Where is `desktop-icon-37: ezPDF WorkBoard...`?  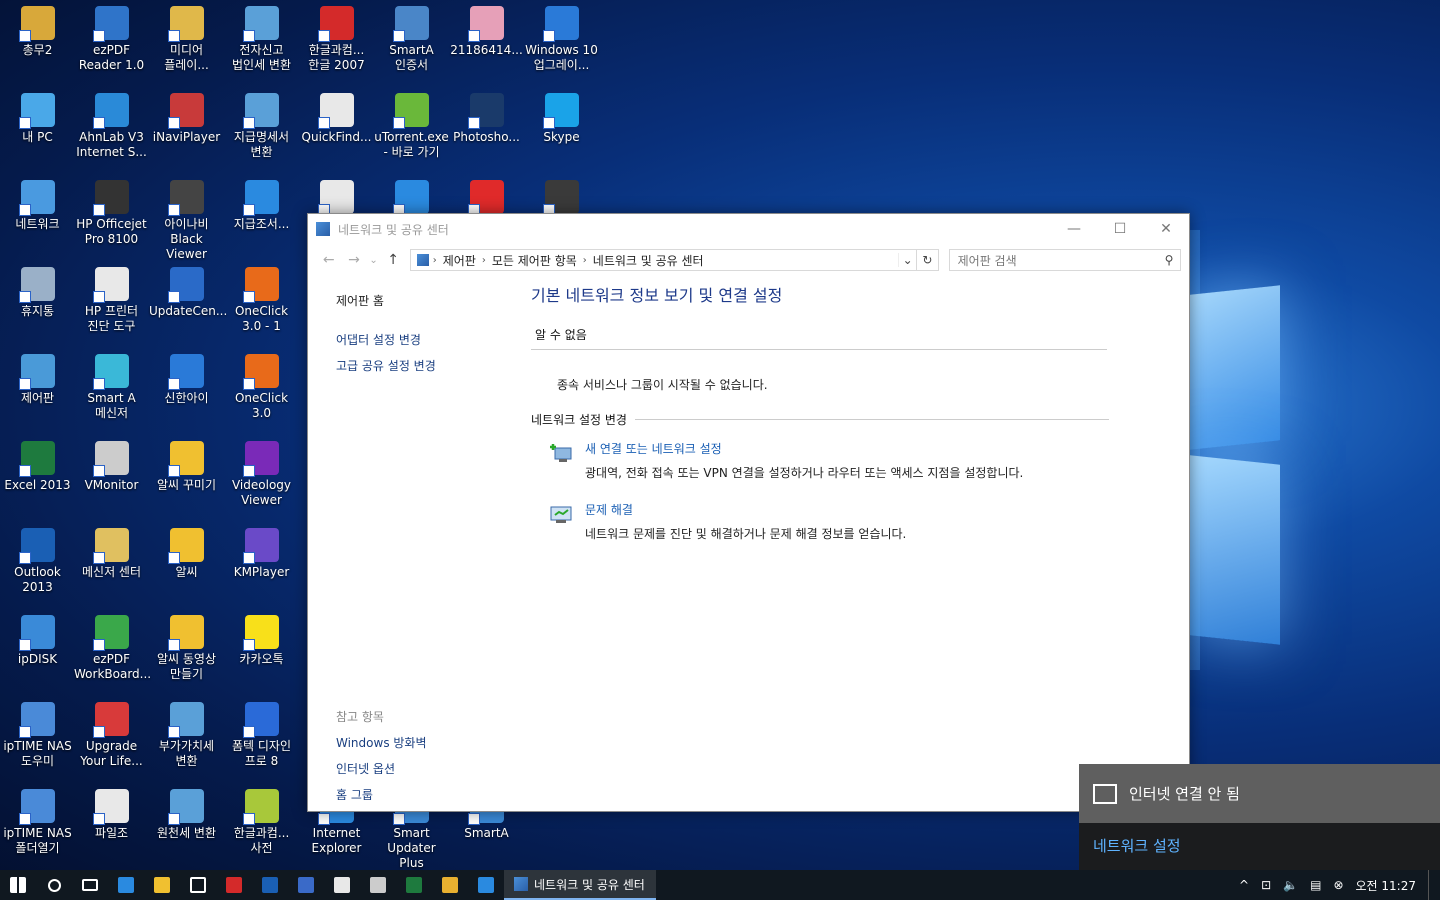
desktop-icon-37: ezPDF WorkBoard... is located at coordinates (112, 652).